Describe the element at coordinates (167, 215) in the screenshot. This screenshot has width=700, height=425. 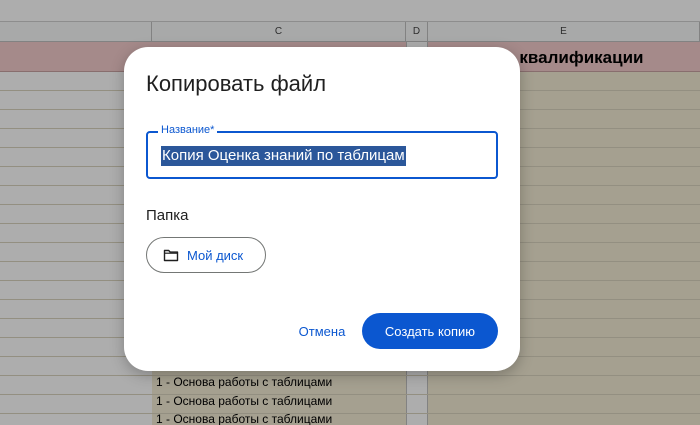
I see `folder-label: Папка` at that location.